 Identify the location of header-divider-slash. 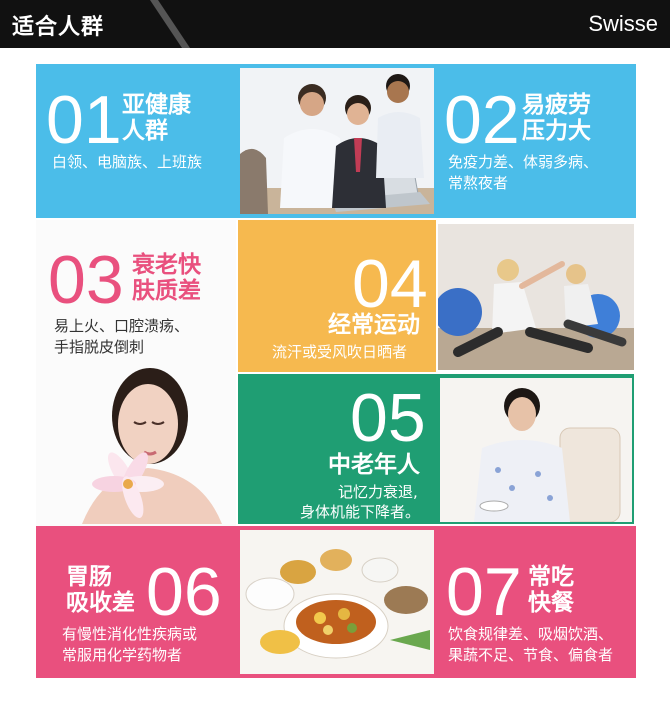
(170, 24).